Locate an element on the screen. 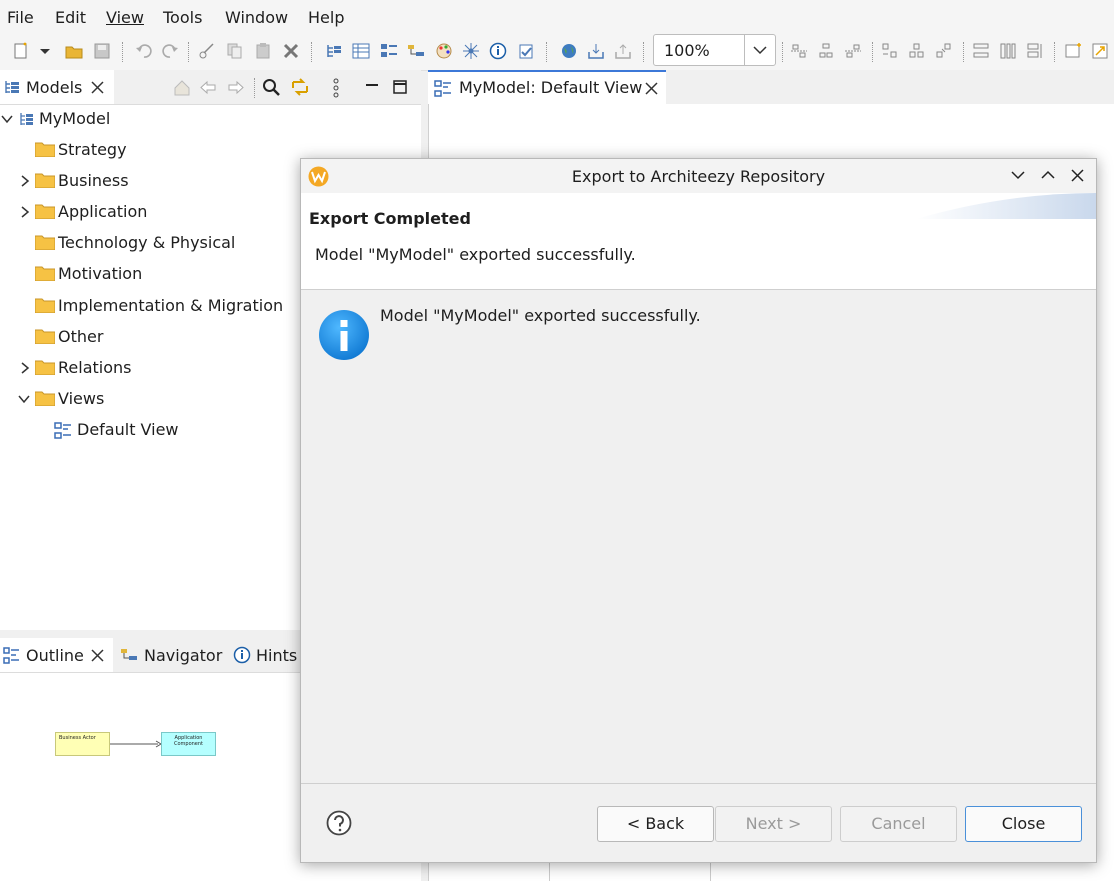 This screenshot has height=881, width=1114. info-icon is located at coordinates (242, 655).